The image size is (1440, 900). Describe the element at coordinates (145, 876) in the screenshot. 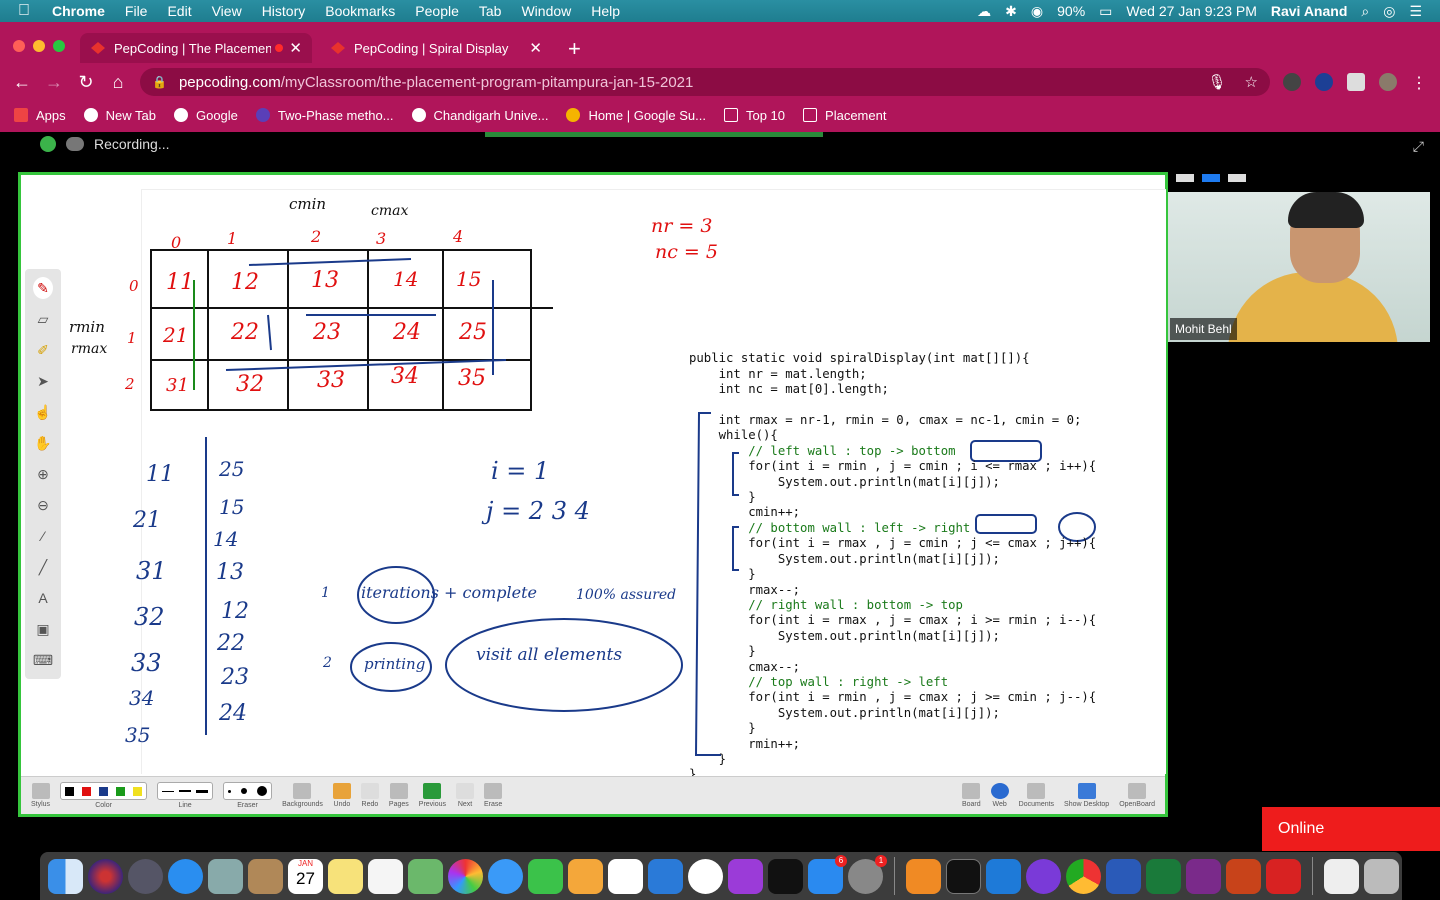

I see `launchpad-icon` at that location.